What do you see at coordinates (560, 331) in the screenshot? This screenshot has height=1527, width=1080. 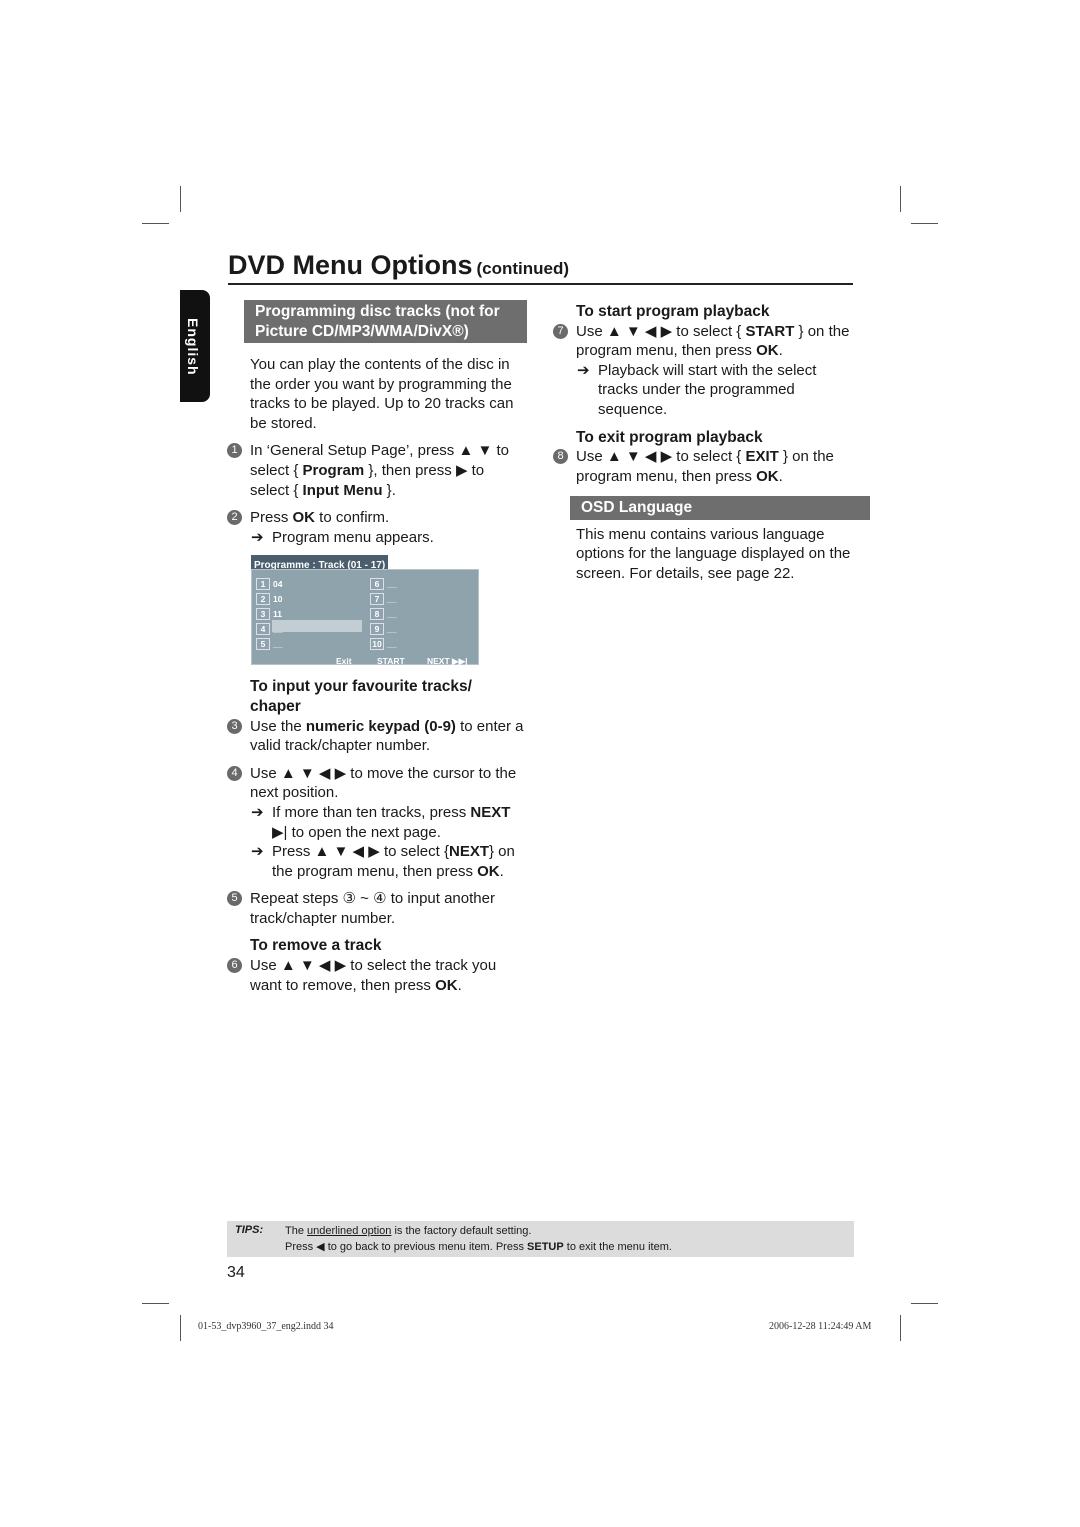 I see `step-number-icon: 7` at bounding box center [560, 331].